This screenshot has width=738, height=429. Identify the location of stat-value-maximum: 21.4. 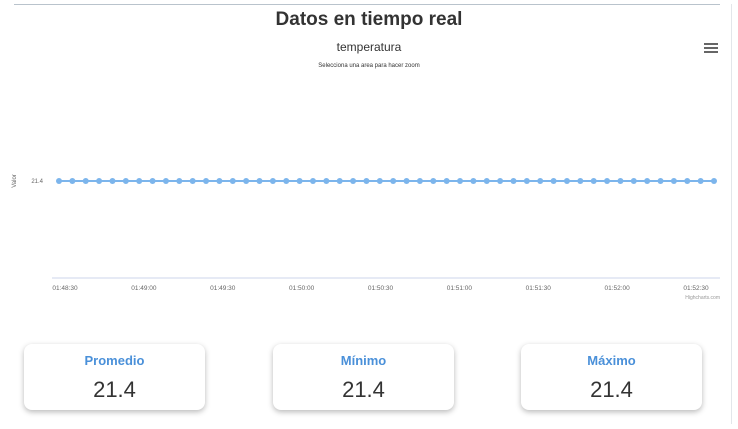
(611, 389).